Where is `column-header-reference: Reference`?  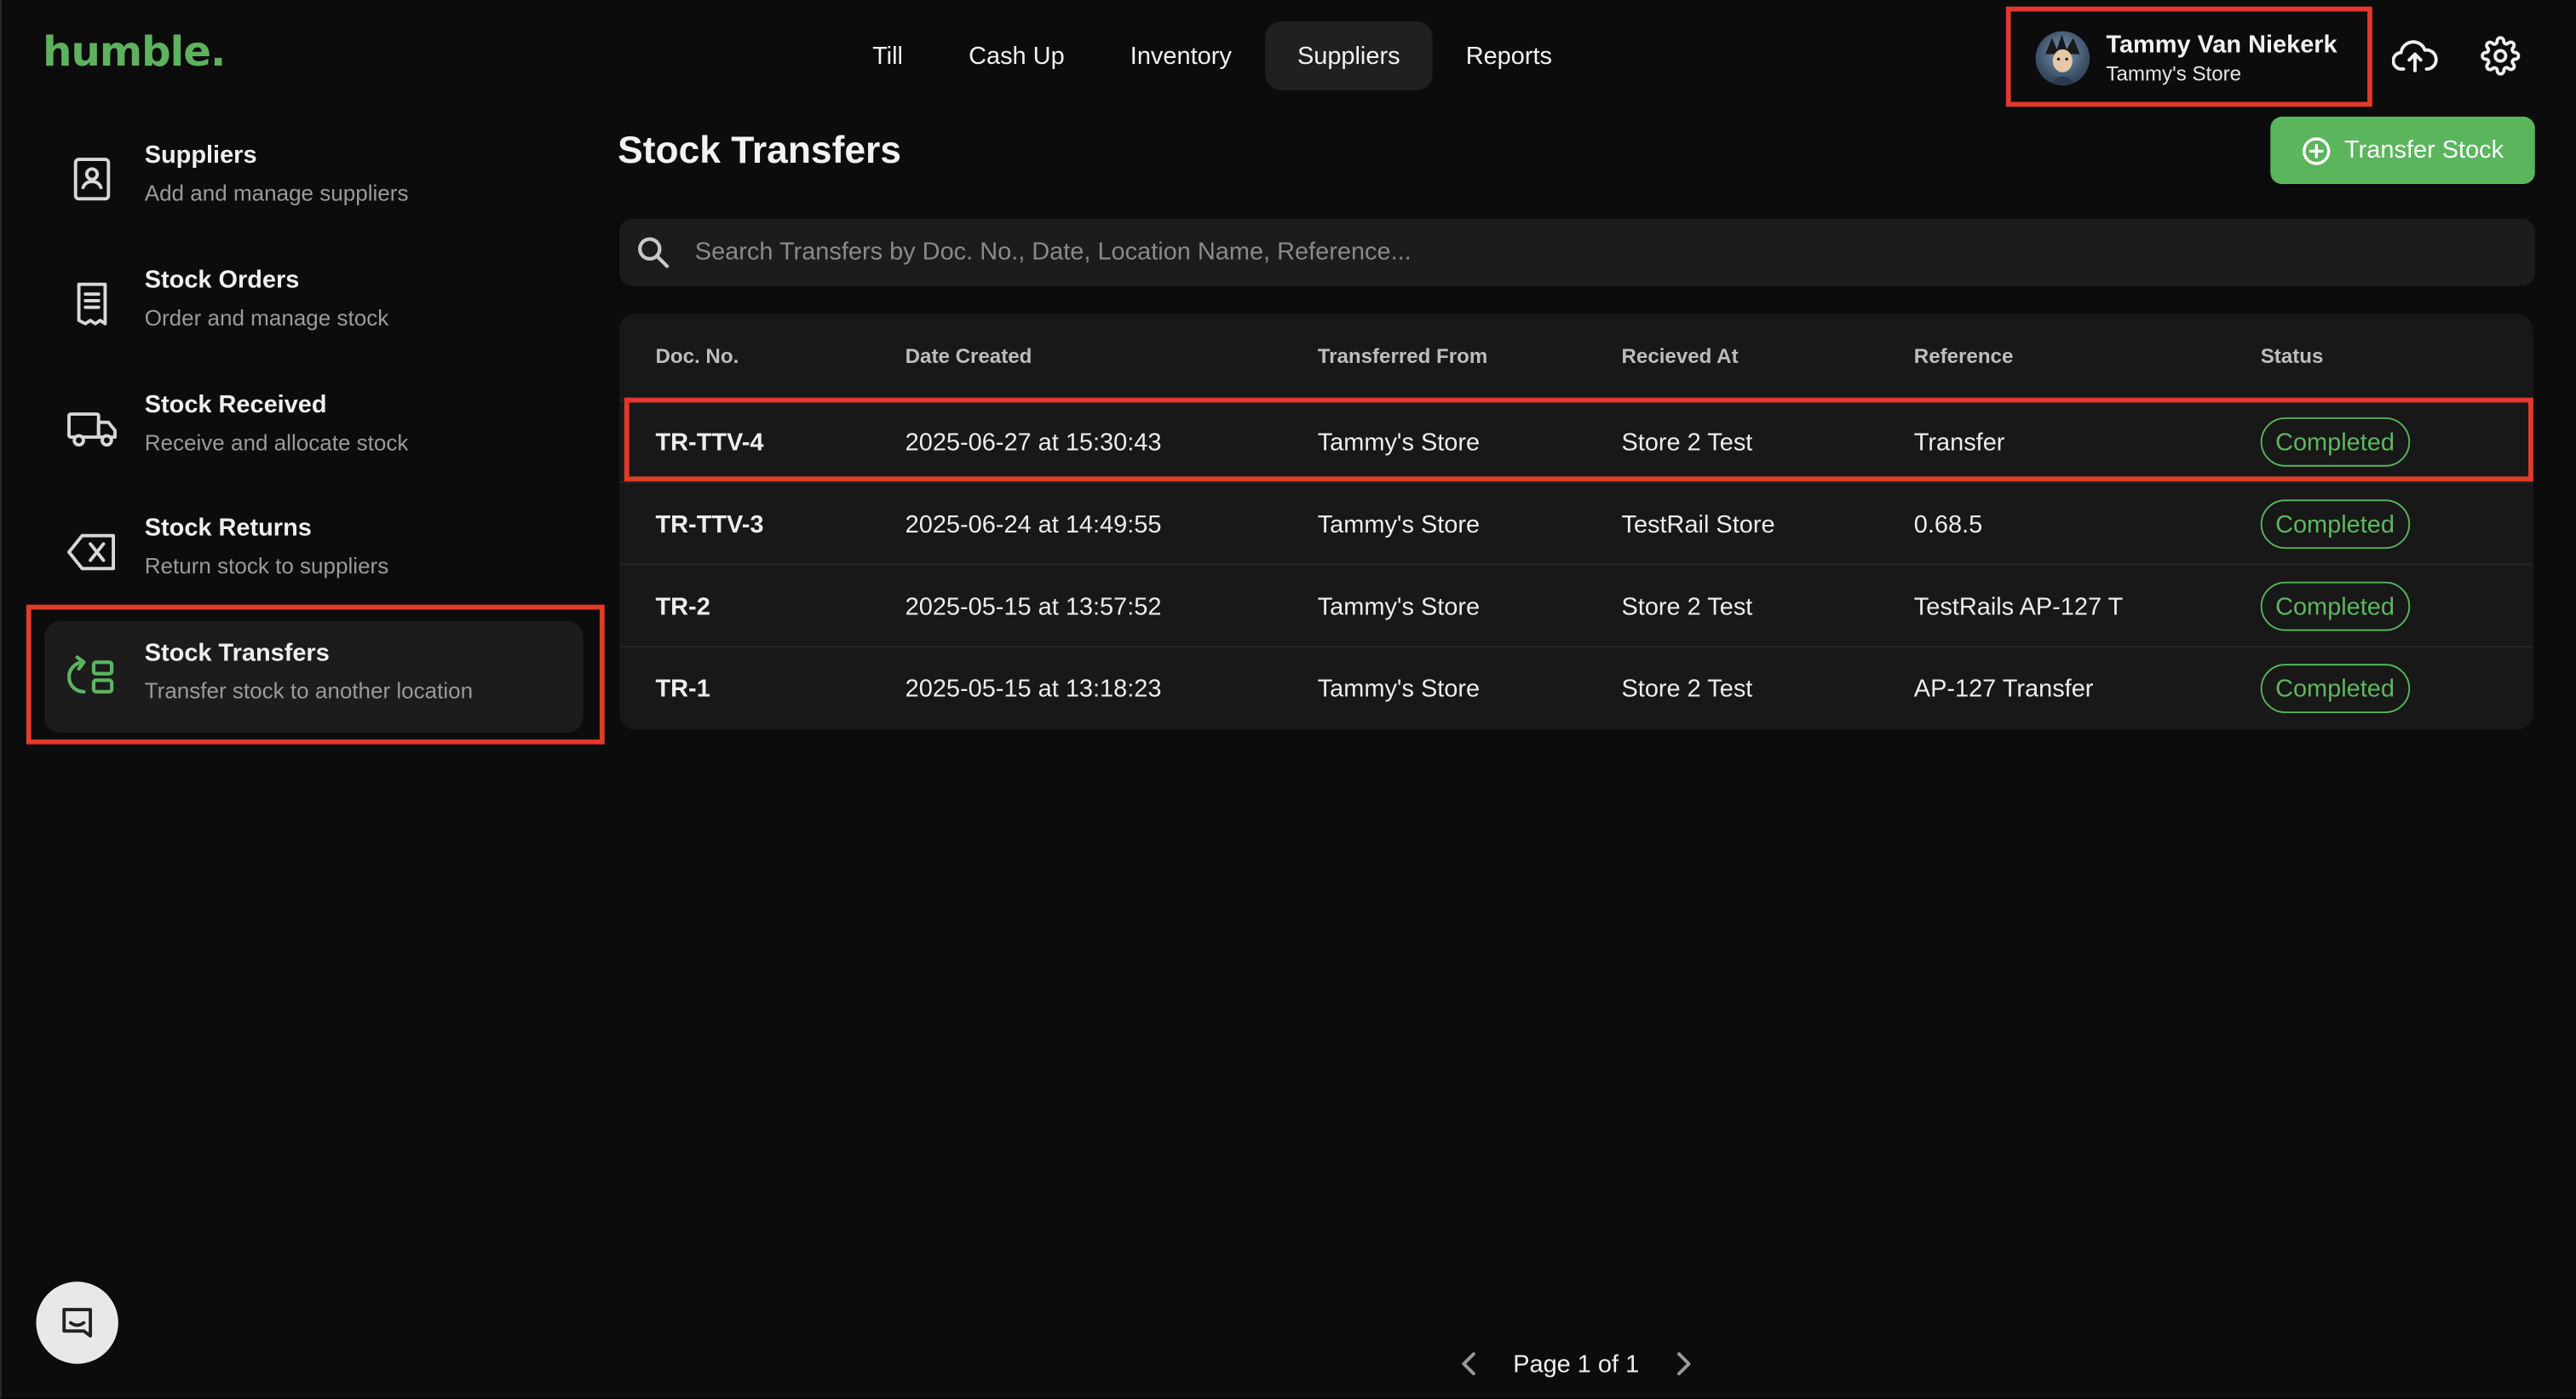
column-header-reference: Reference is located at coordinates (1964, 356).